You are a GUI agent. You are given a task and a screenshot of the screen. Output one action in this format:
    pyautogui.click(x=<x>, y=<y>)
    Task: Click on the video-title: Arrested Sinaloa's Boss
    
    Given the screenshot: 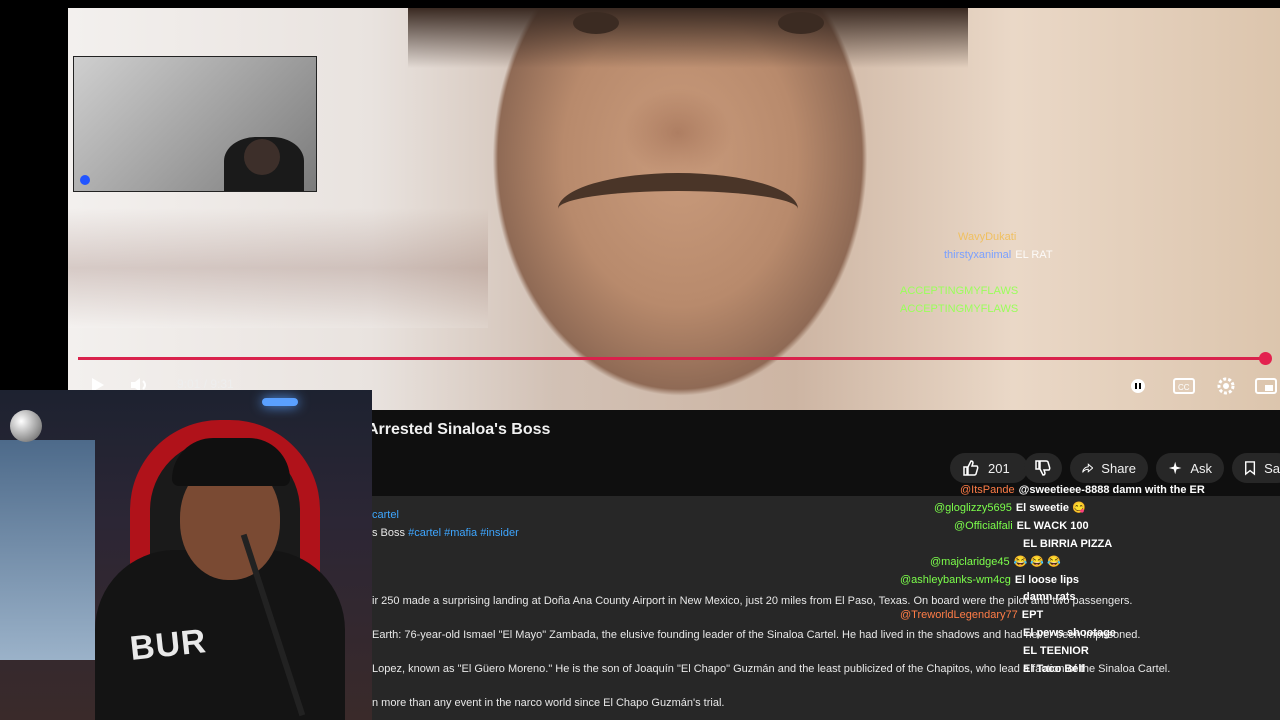 What is the action you would take?
    pyautogui.click(x=459, y=429)
    